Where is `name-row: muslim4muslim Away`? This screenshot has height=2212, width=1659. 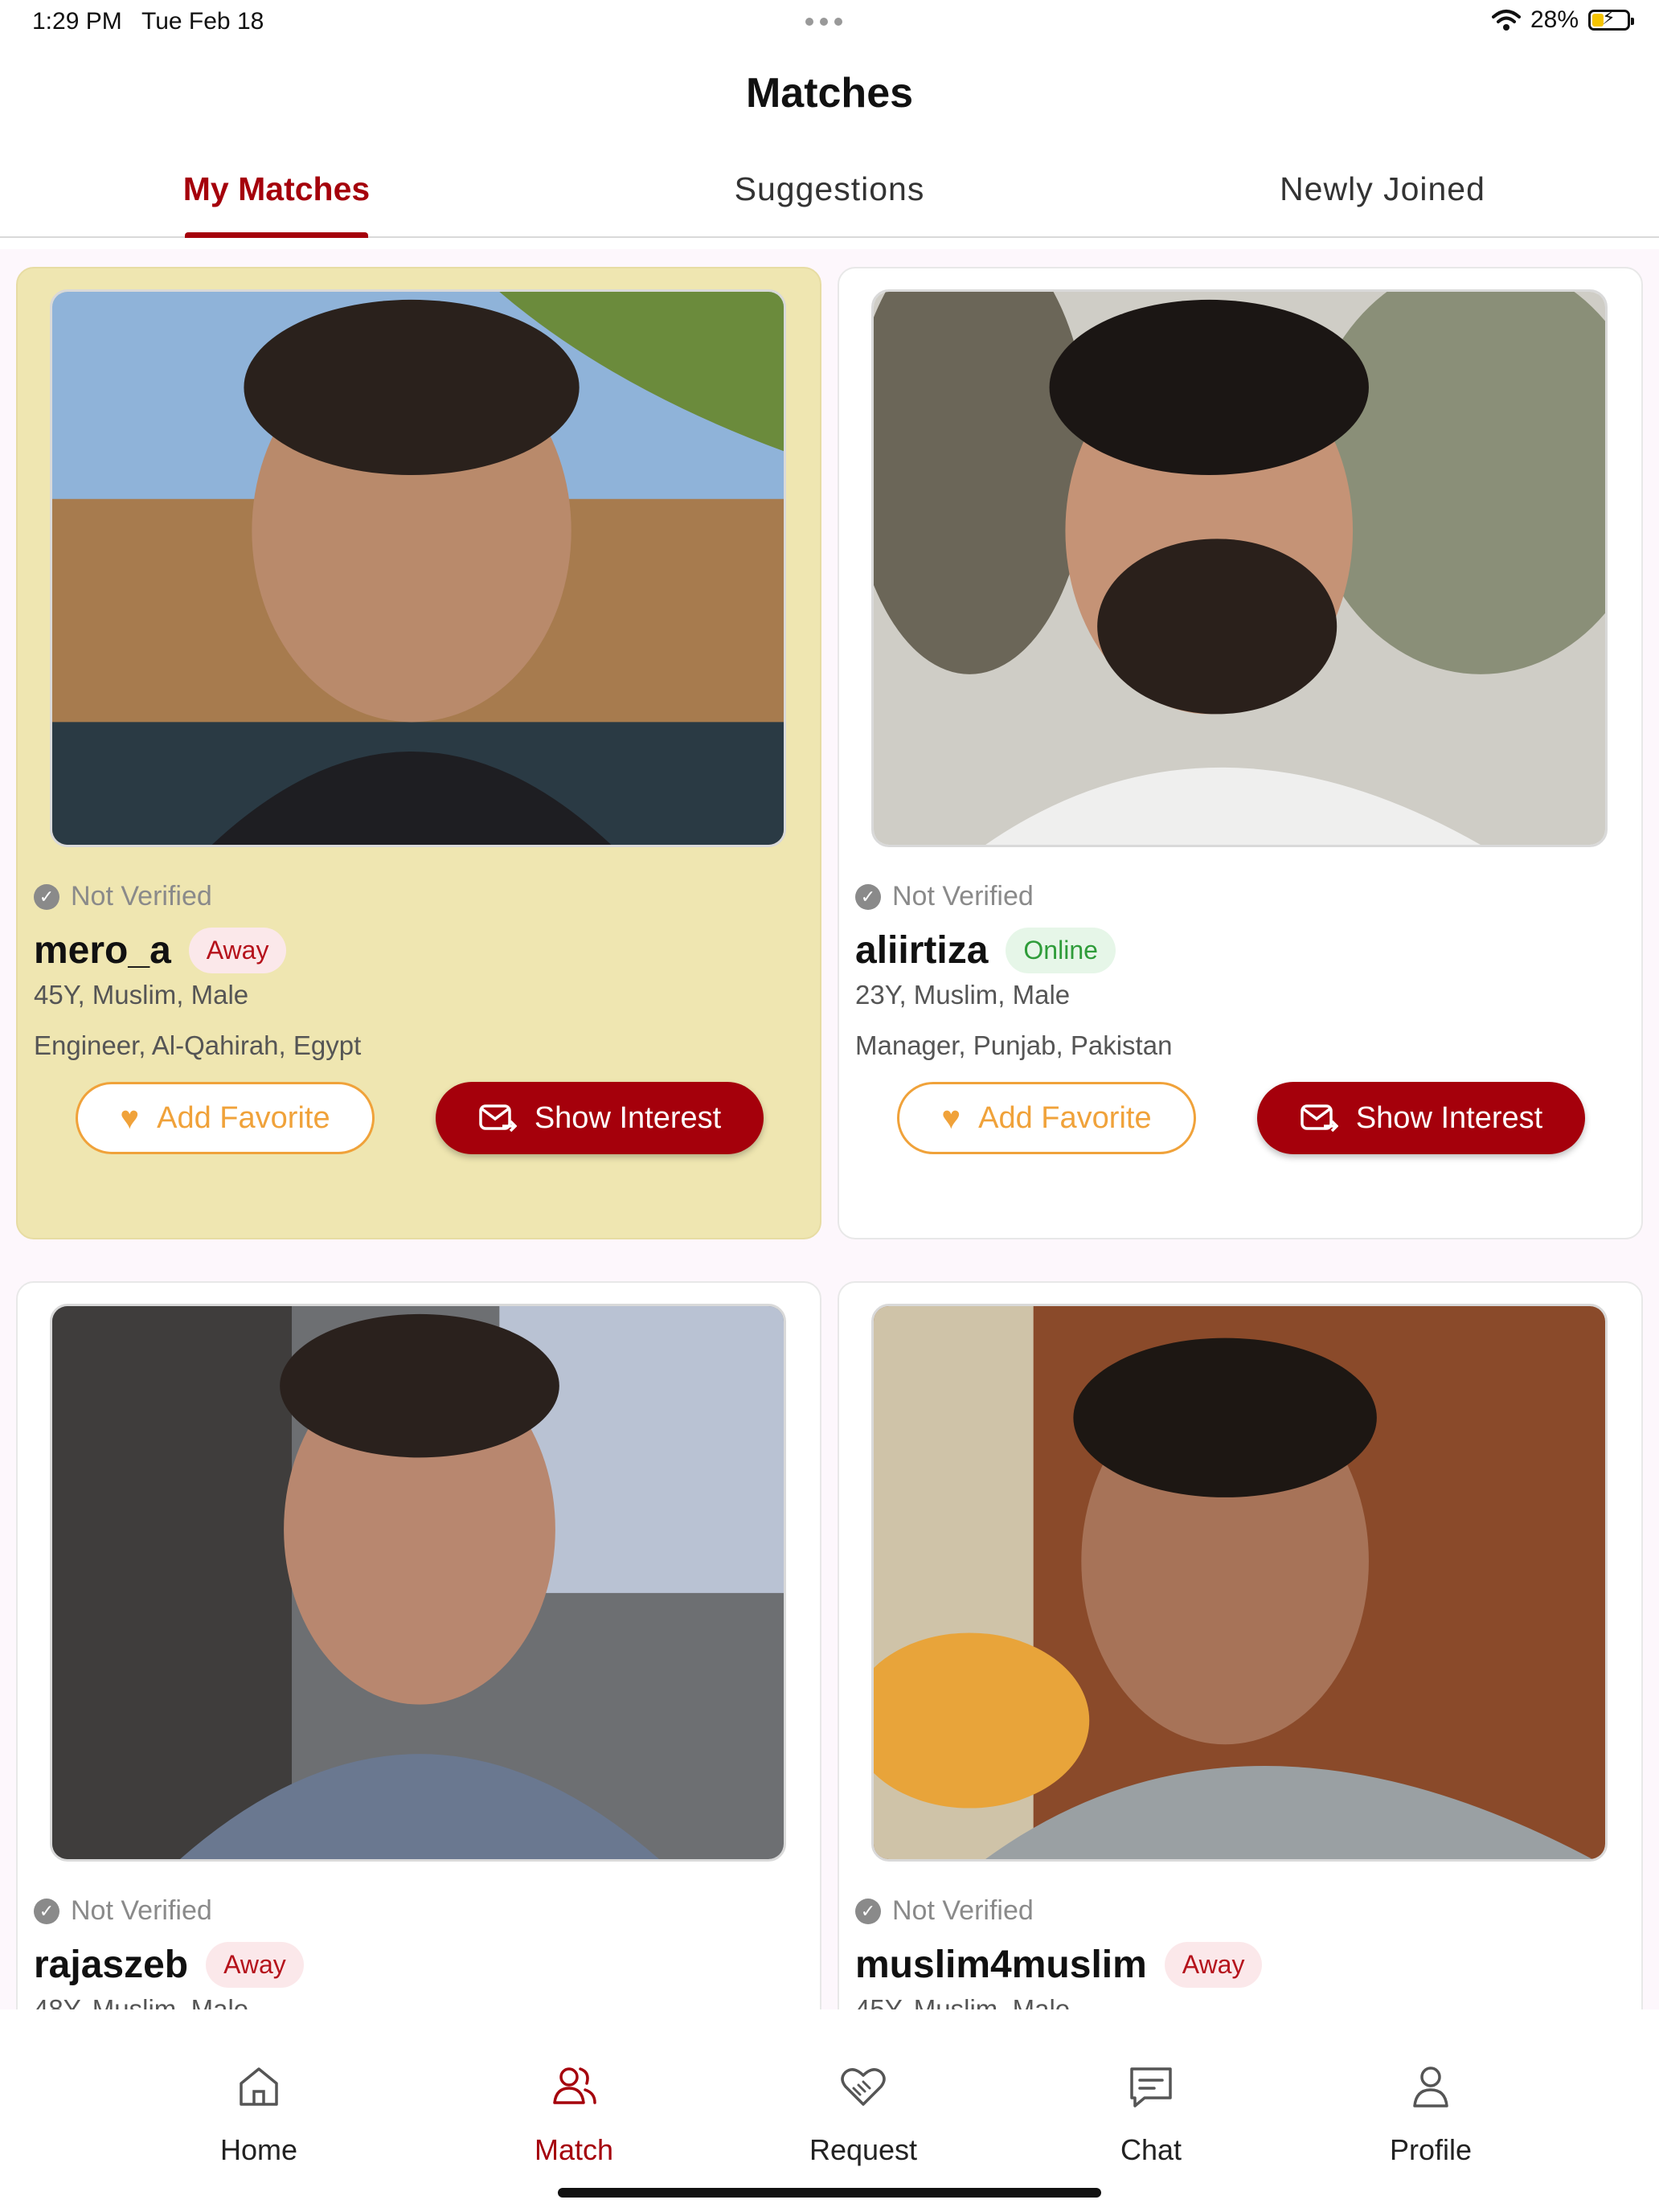
name-row: muslim4muslim Away is located at coordinates (1059, 1965).